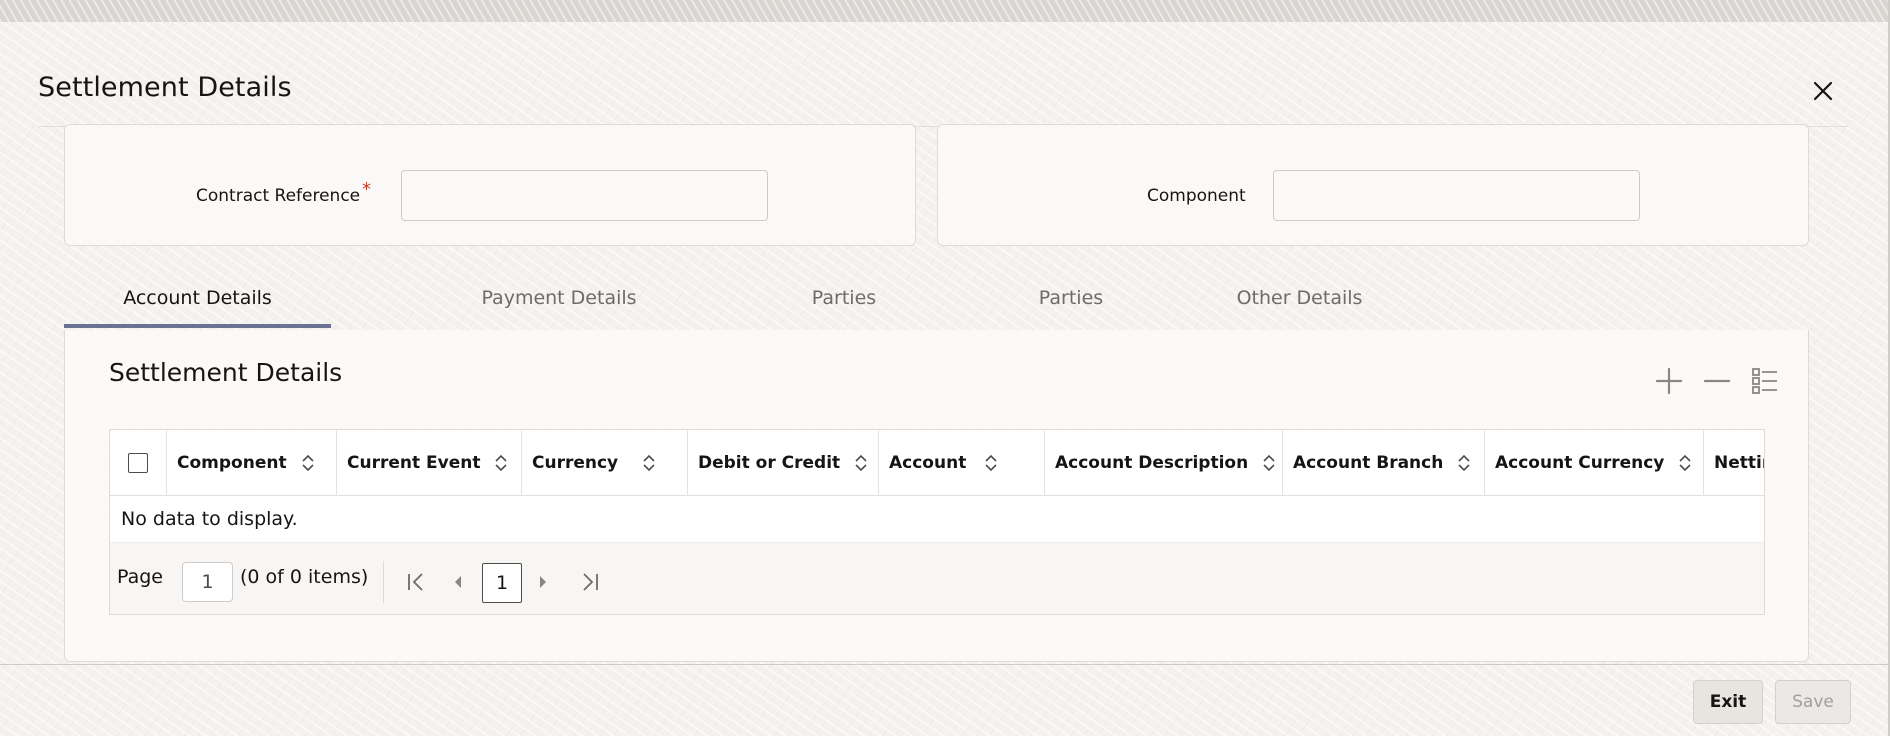 This screenshot has height=736, width=1890. I want to click on empty-row: No data to display., so click(937, 519).